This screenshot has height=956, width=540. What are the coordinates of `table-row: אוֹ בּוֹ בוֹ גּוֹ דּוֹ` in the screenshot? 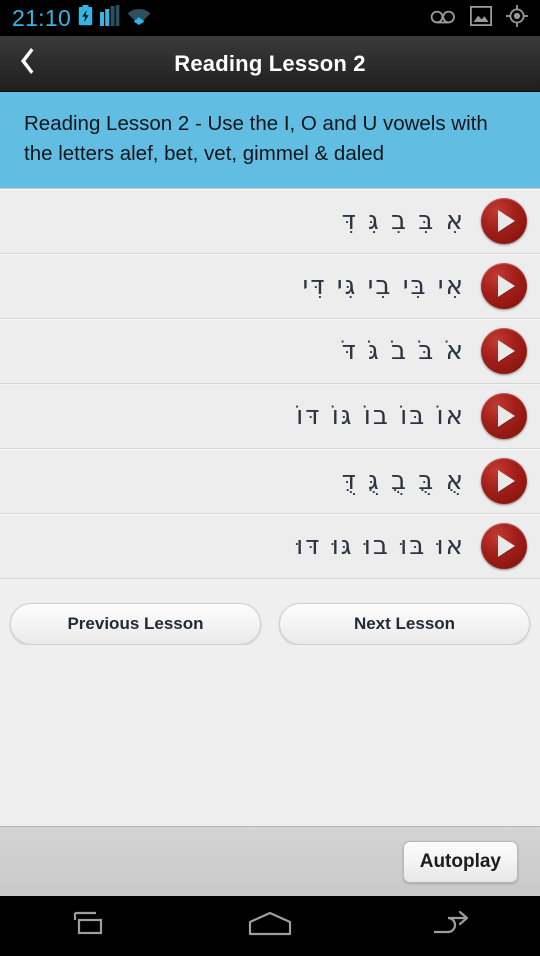 It's located at (270, 416).